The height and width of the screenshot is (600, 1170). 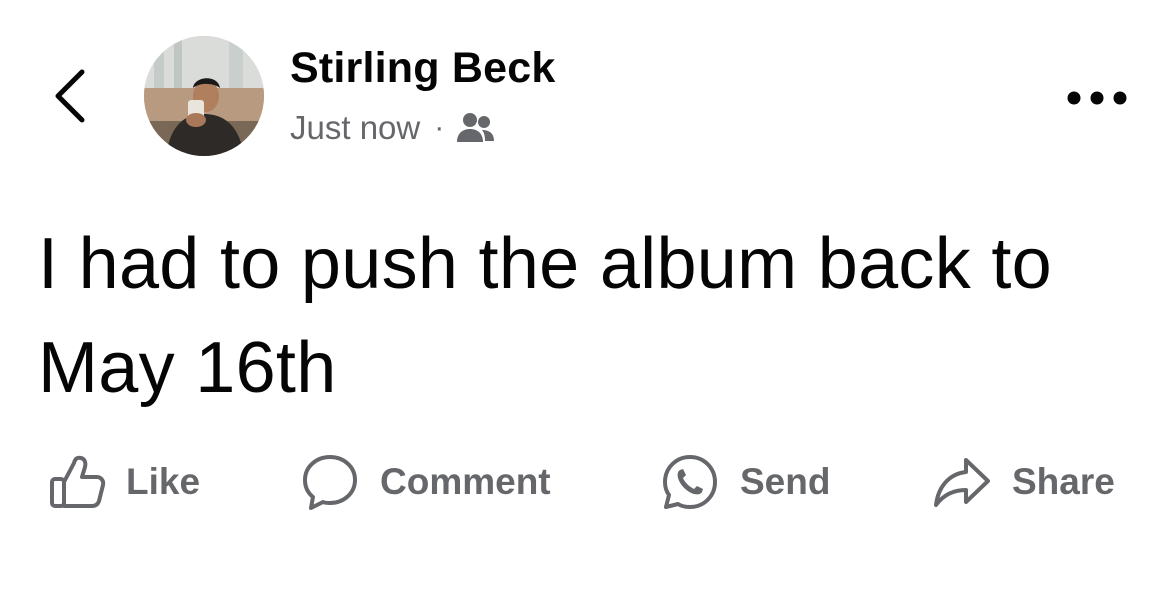 I want to click on whatsapp-icon, so click(x=690, y=482).